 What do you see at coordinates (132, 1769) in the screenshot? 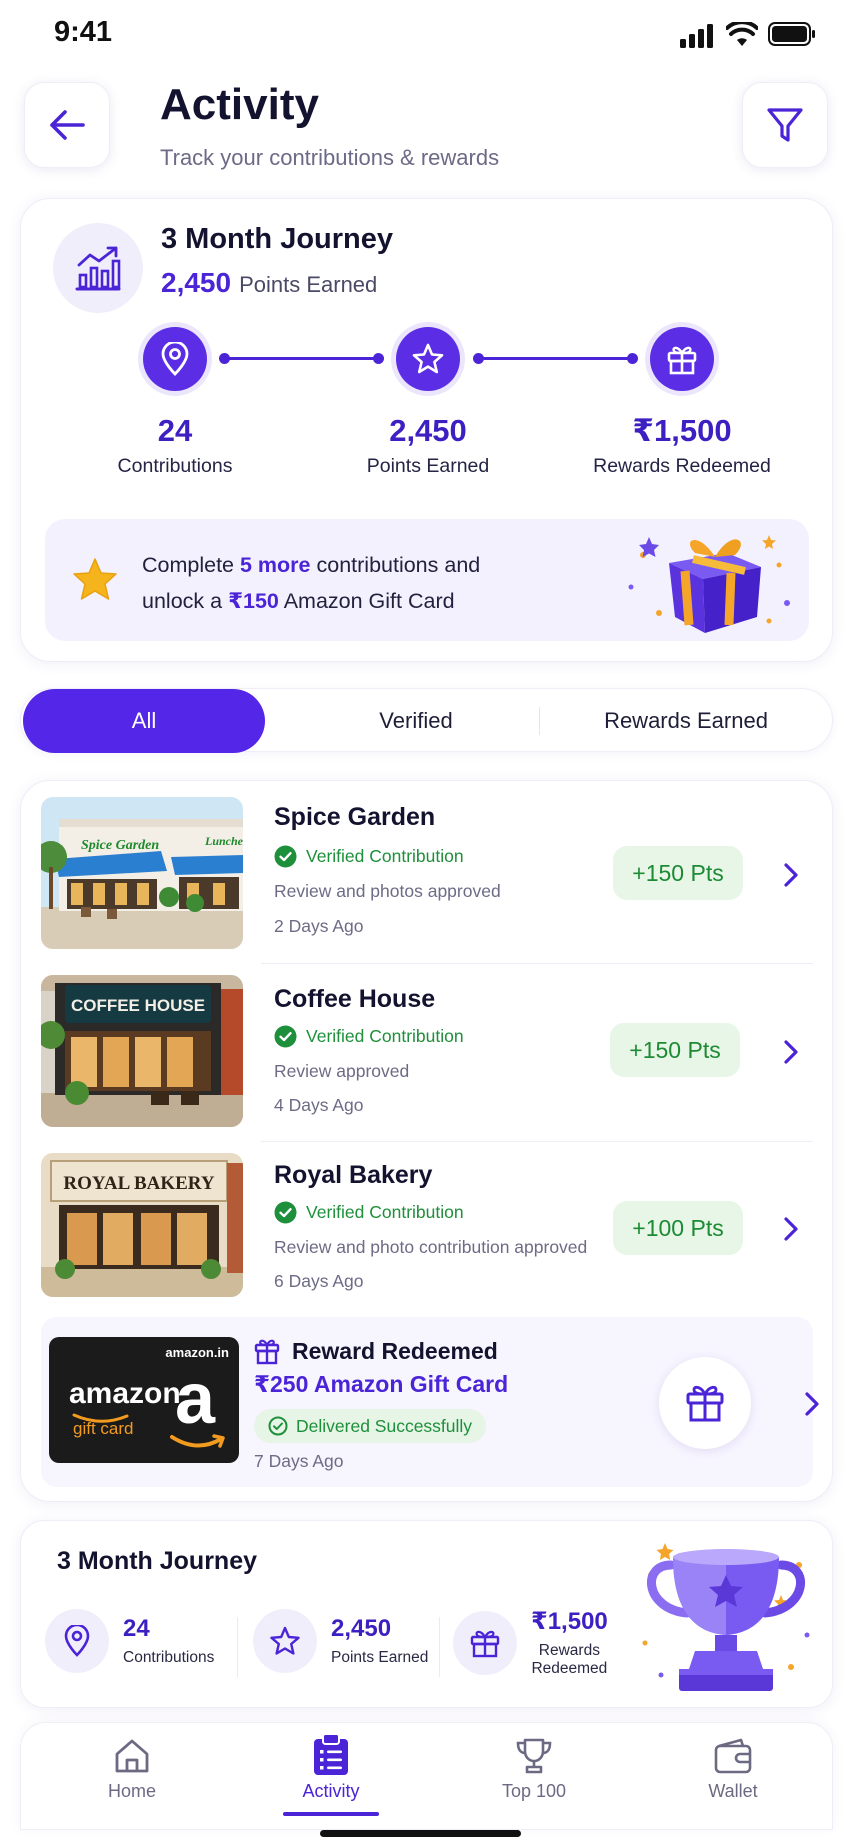
I see `nav-home: Home` at bounding box center [132, 1769].